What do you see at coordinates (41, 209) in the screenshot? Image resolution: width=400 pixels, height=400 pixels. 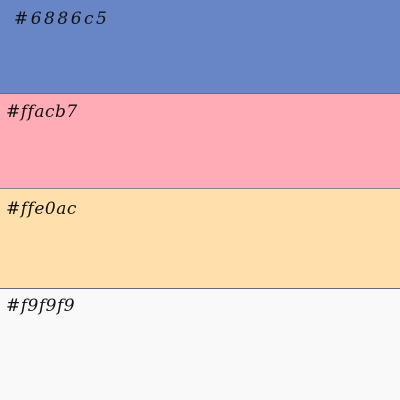 I see `swatch-hex-label: #ffe0ac` at bounding box center [41, 209].